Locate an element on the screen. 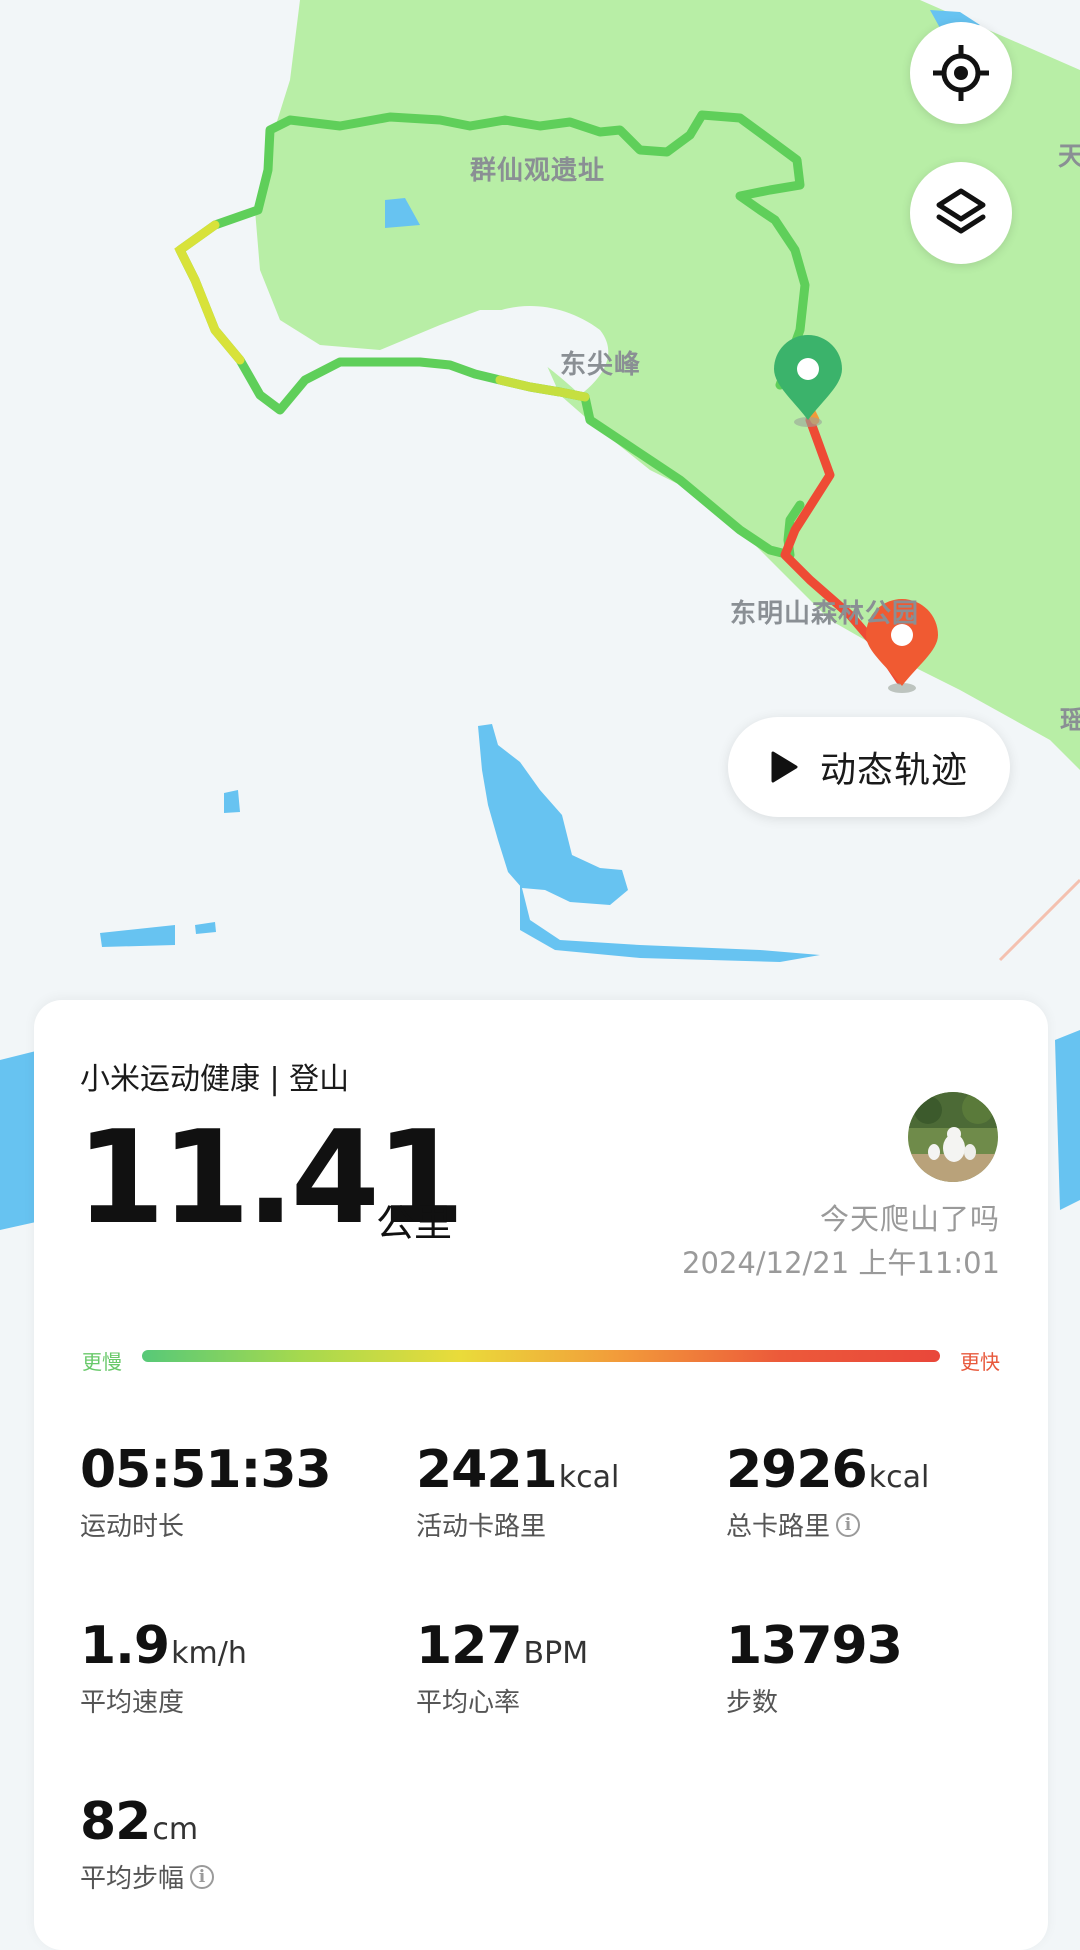  stat-label: 运动时长 is located at coordinates (132, 1527).